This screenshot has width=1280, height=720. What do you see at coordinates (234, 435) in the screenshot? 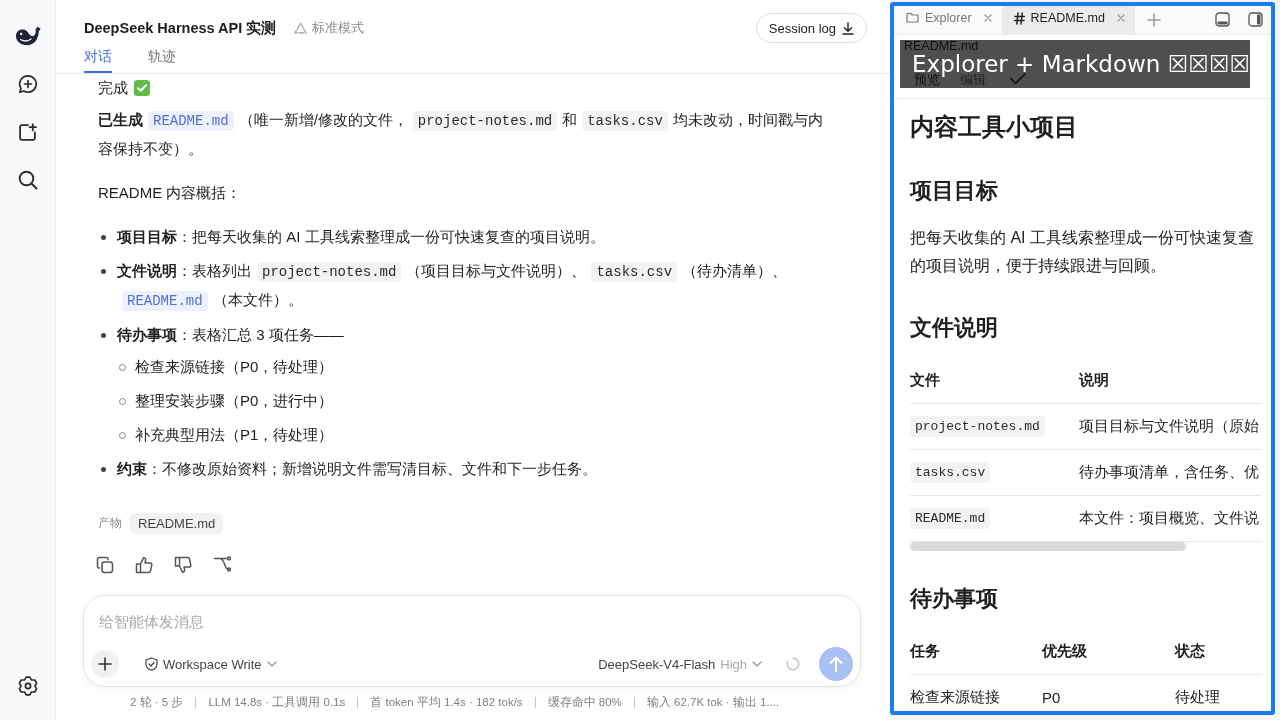
I see `list-item: 补充典型用法（P1，待处理）` at bounding box center [234, 435].